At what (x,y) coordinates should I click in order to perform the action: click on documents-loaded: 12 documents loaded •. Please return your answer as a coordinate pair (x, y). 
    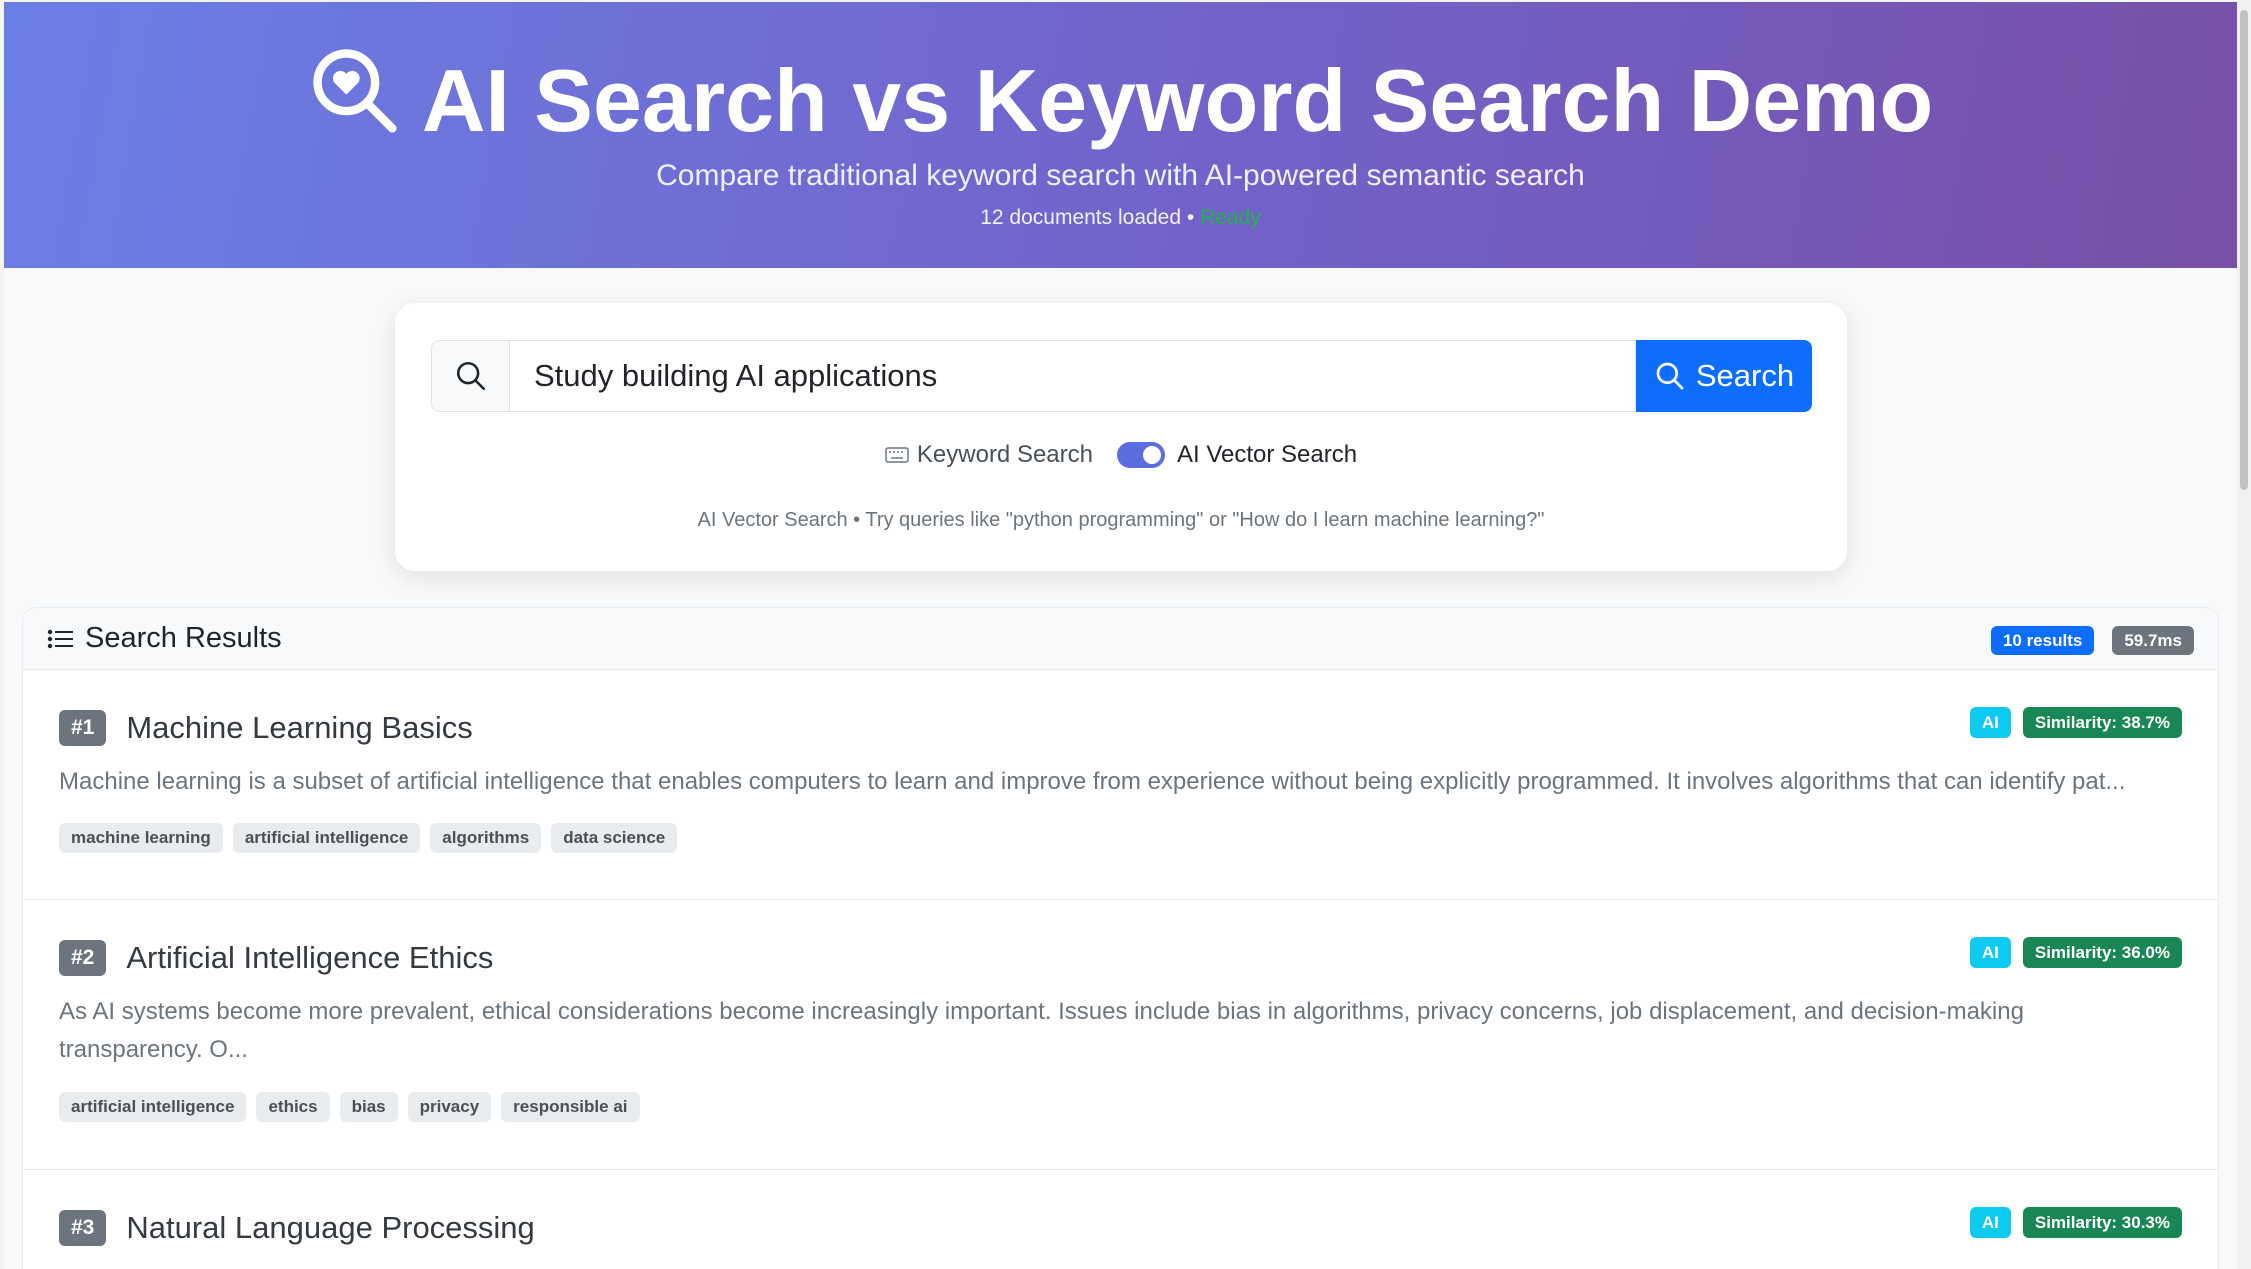
    Looking at the image, I should click on (1087, 217).